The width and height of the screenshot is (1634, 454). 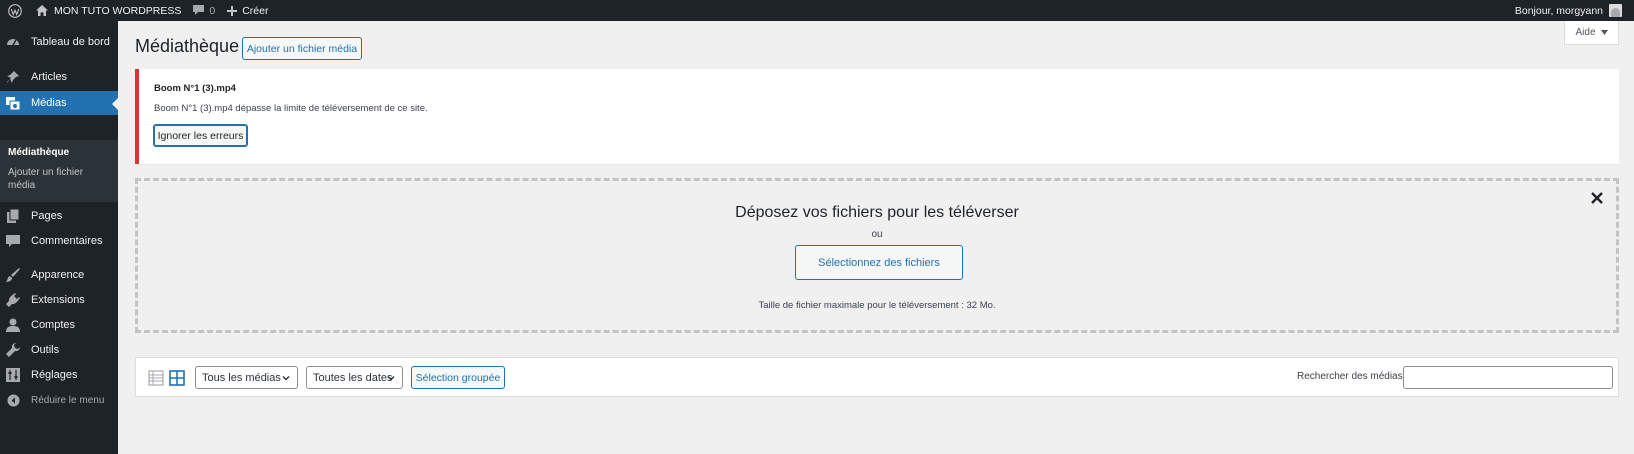 I want to click on sidebar-item-articles: Articles, so click(x=59, y=77).